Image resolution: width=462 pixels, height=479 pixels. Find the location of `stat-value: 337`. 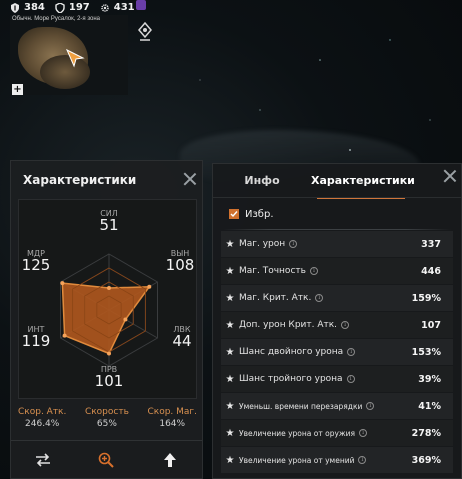

stat-value: 337 is located at coordinates (431, 244).